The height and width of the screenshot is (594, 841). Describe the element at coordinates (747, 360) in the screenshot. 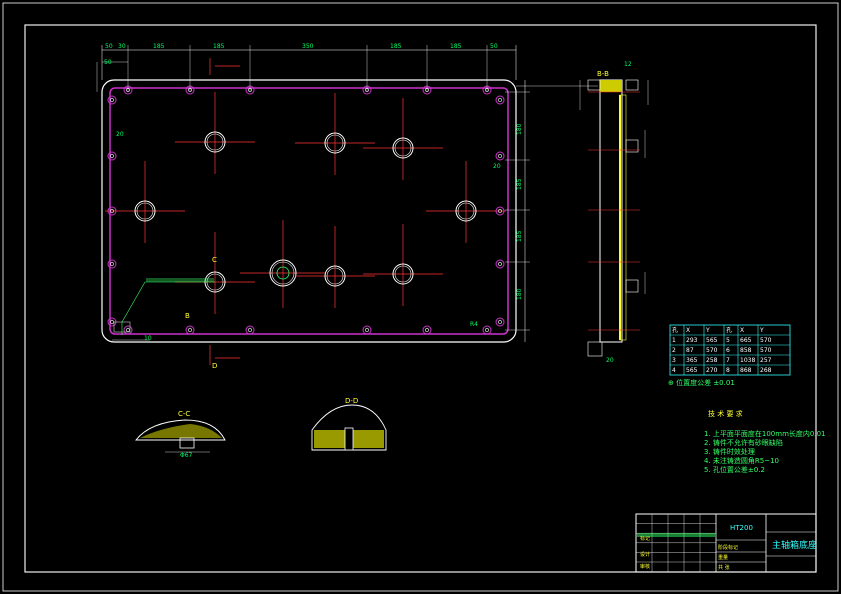

I see `coord-cell: 1038` at that location.